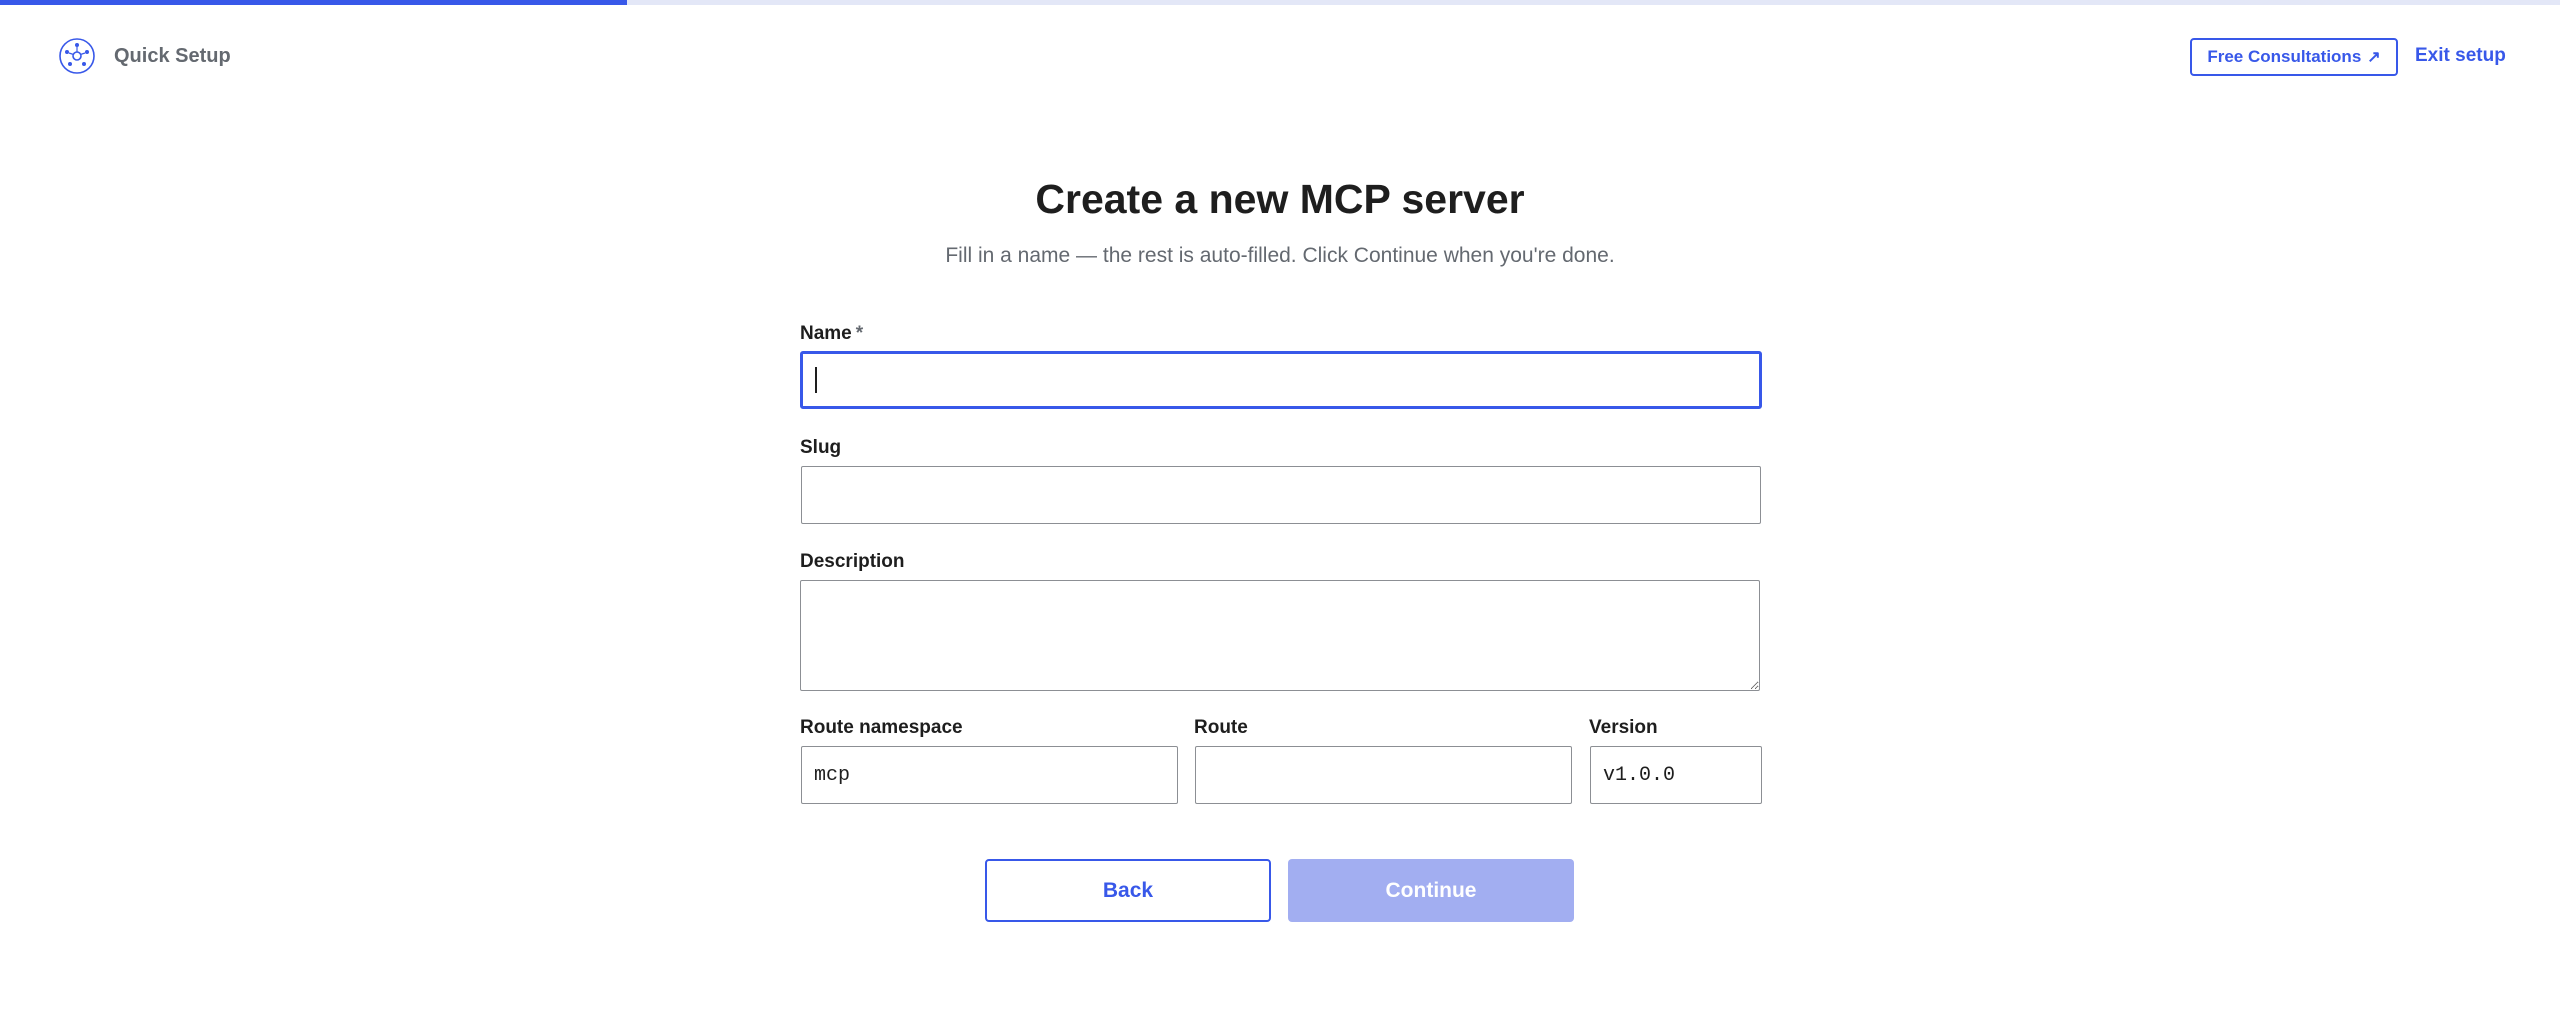 The height and width of the screenshot is (1031, 2560). I want to click on back-button: Back, so click(1128, 890).